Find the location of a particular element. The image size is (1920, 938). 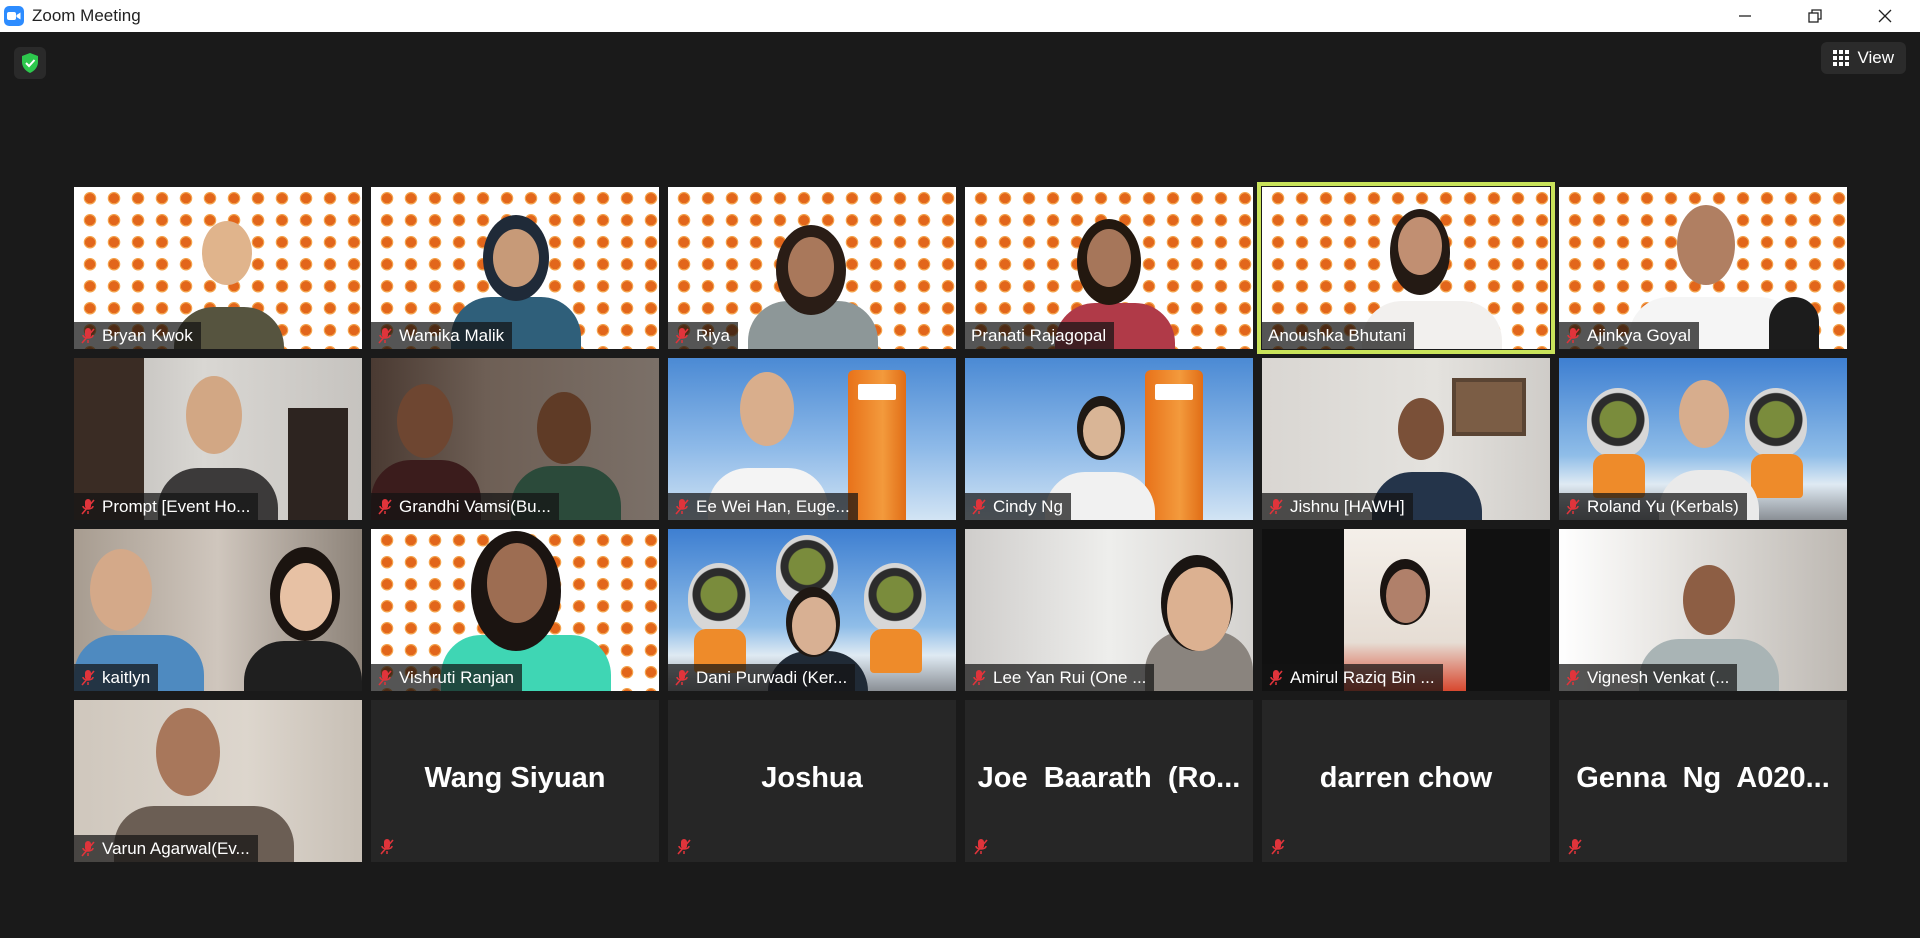

participant-name-label: Anoushka Bhutani is located at coordinates (1338, 335).